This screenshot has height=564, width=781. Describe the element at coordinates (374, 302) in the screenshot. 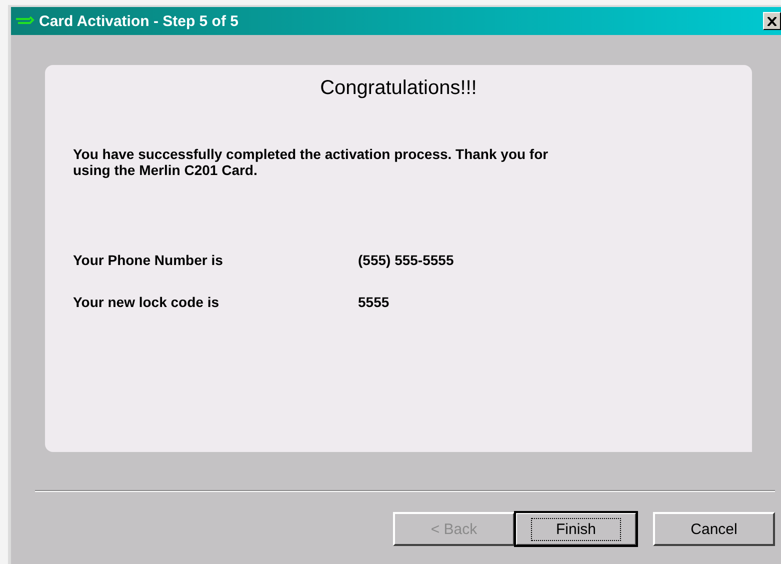

I see `detail-value: 5555` at that location.